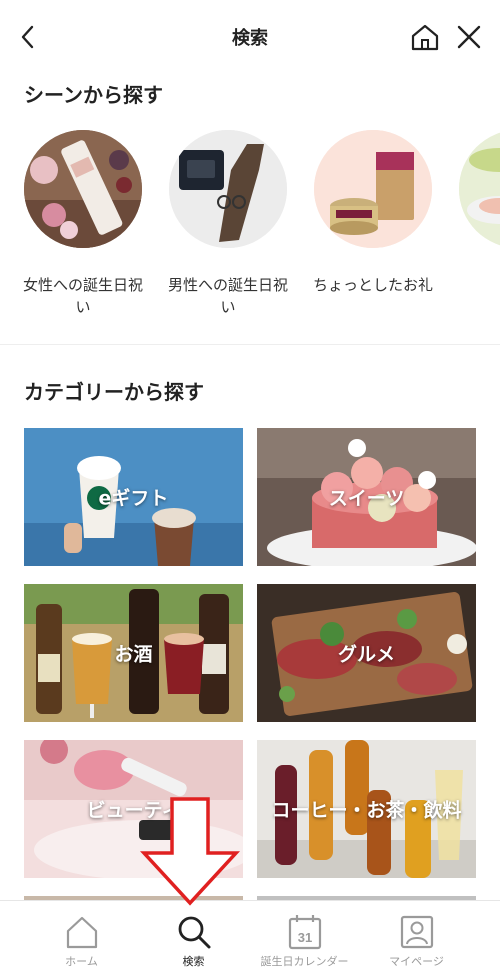 The image size is (500, 980). Describe the element at coordinates (469, 37) in the screenshot. I see `close-icon` at that location.